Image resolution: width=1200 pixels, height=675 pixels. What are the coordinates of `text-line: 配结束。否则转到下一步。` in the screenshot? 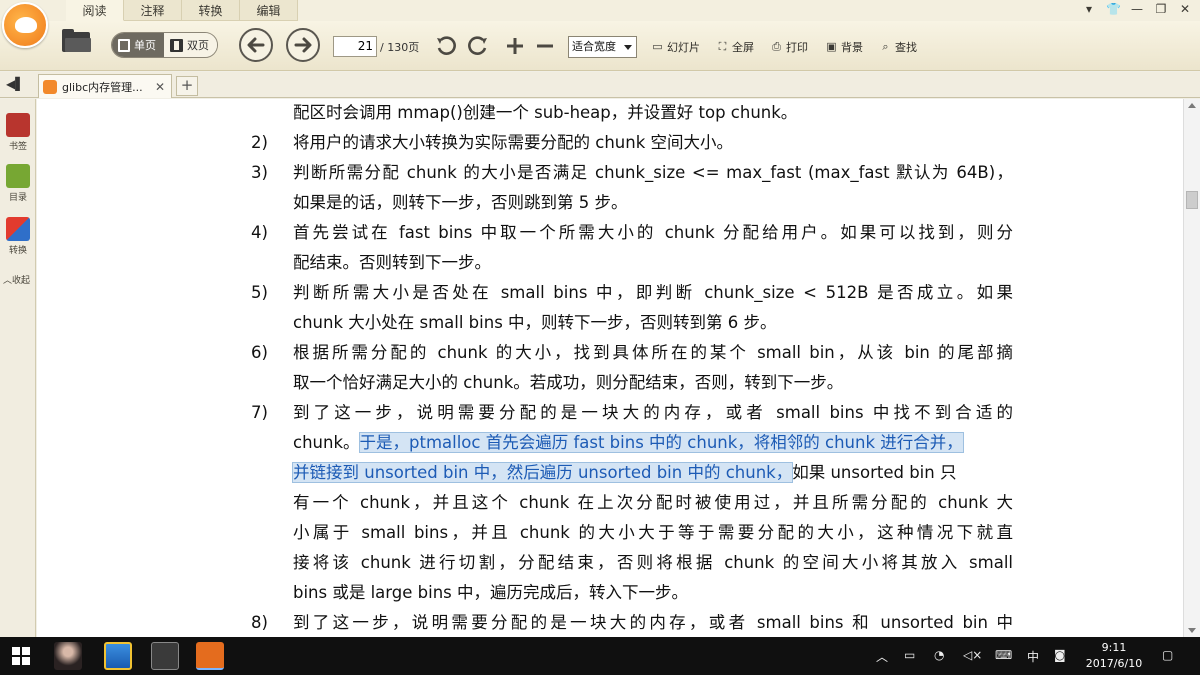 It's located at (392, 262).